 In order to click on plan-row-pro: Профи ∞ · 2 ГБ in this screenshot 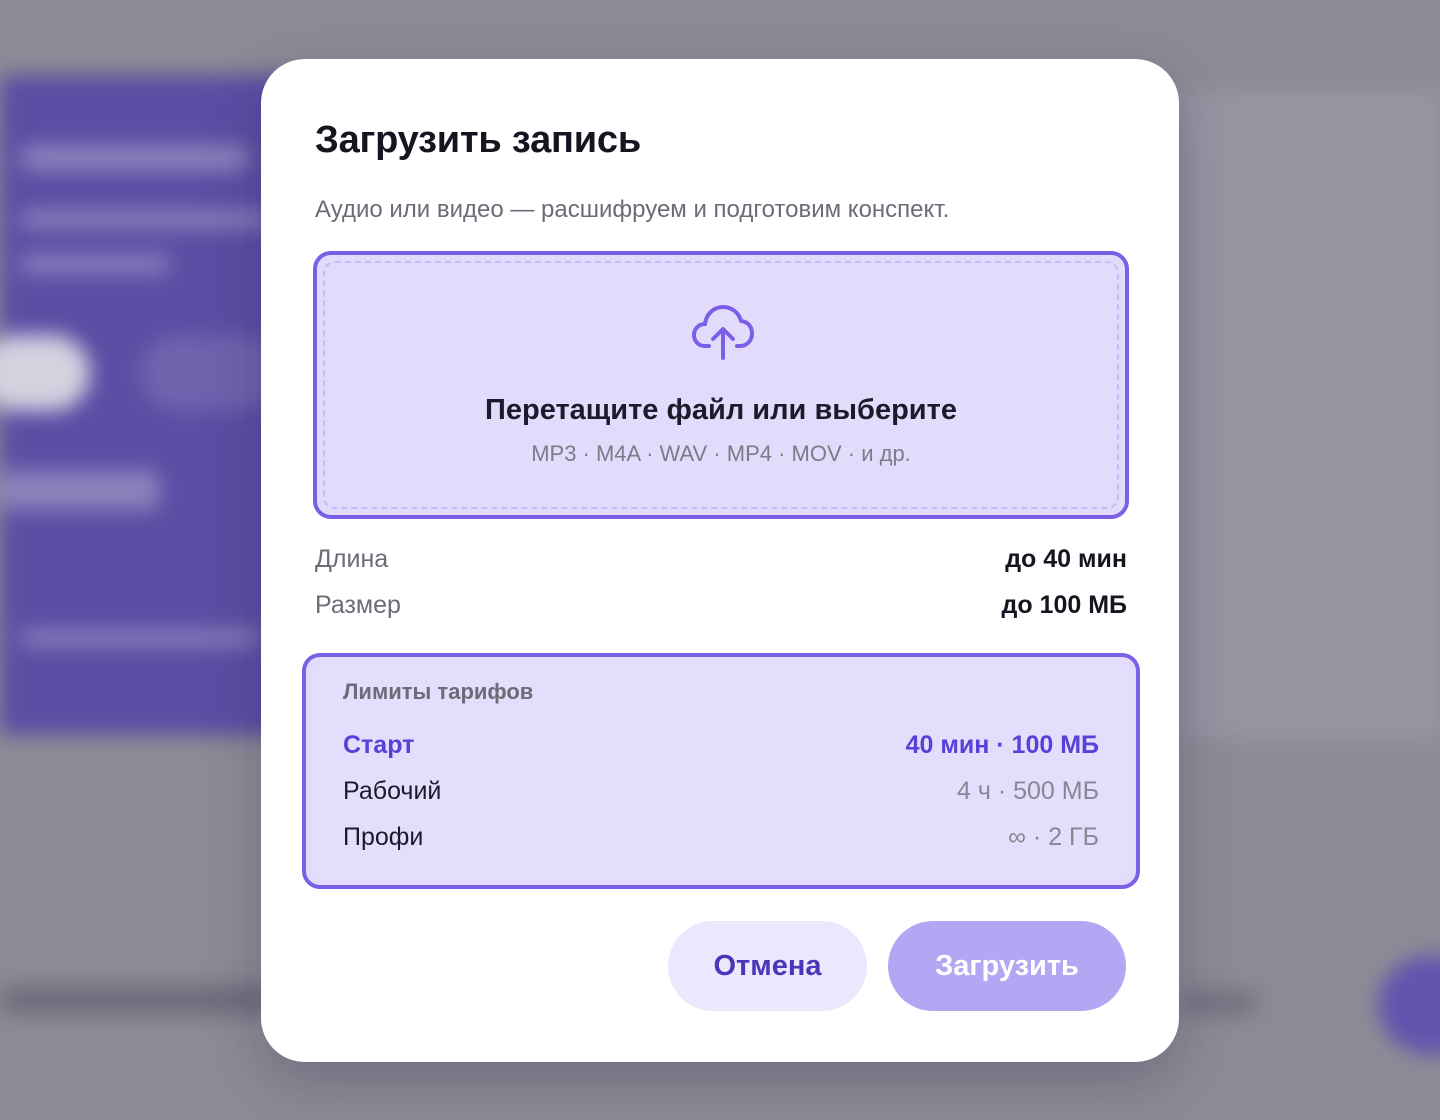, I will do `click(721, 839)`.